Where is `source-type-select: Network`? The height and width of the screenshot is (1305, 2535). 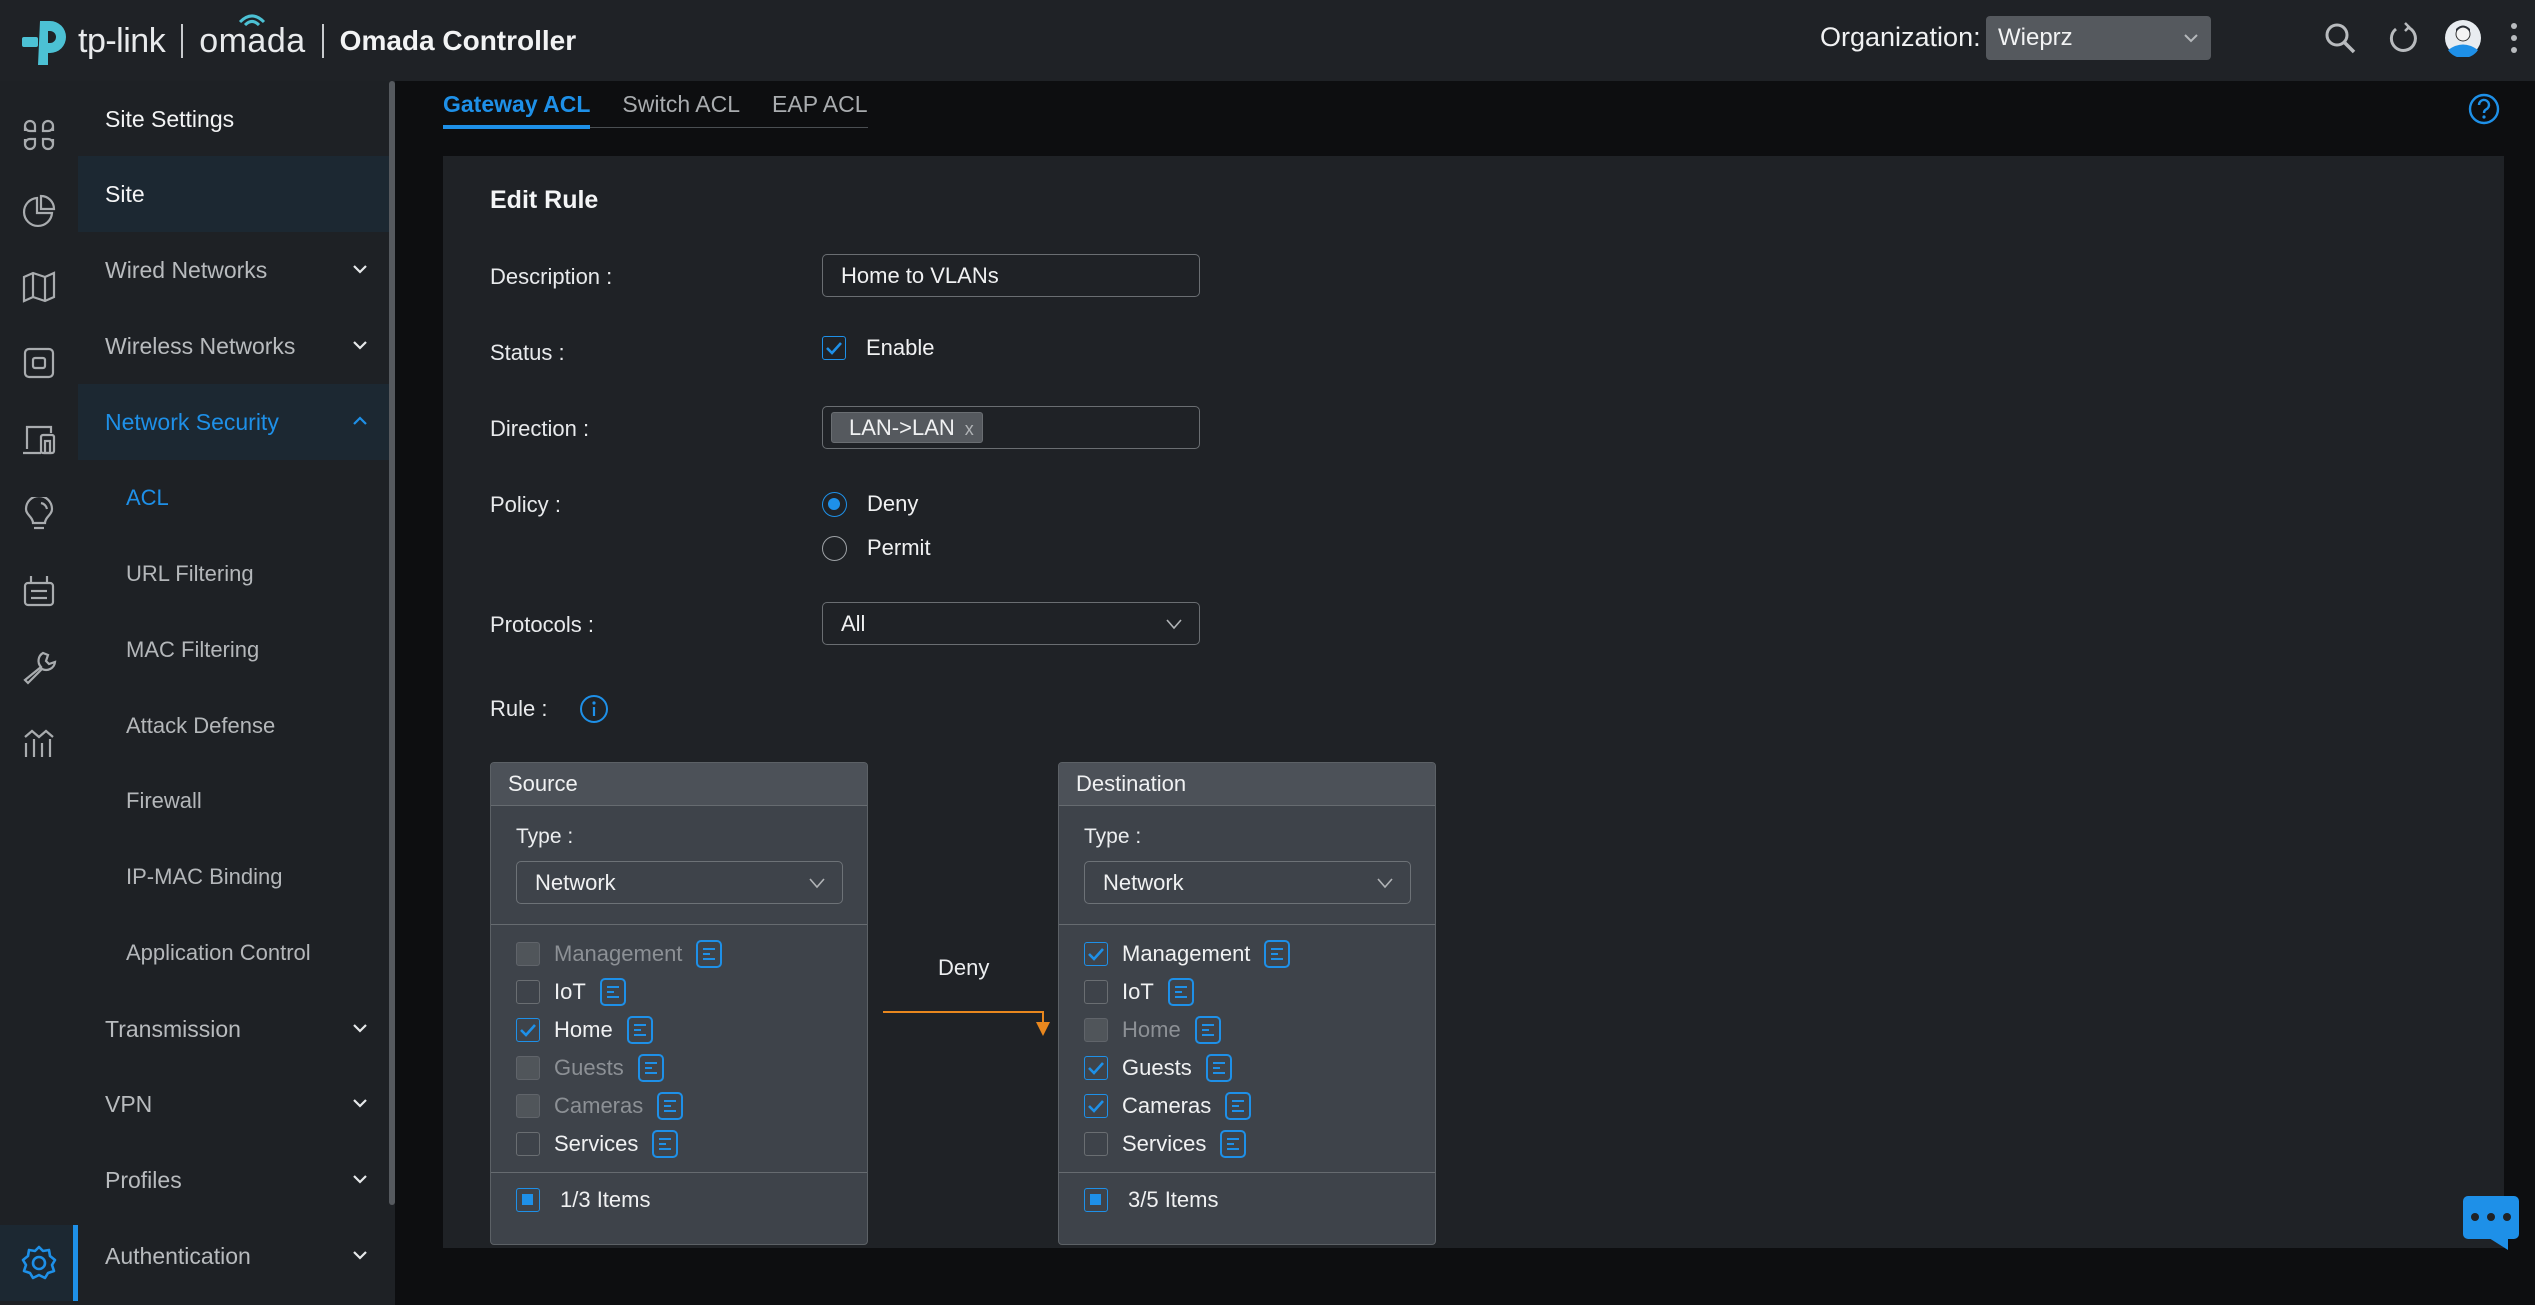 source-type-select: Network is located at coordinates (679, 882).